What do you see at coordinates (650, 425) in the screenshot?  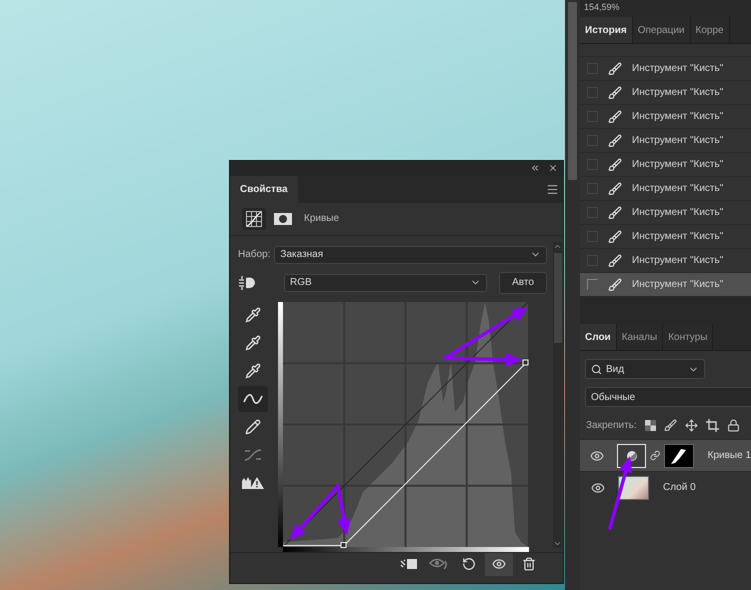 I see `checkerboard-icon` at bounding box center [650, 425].